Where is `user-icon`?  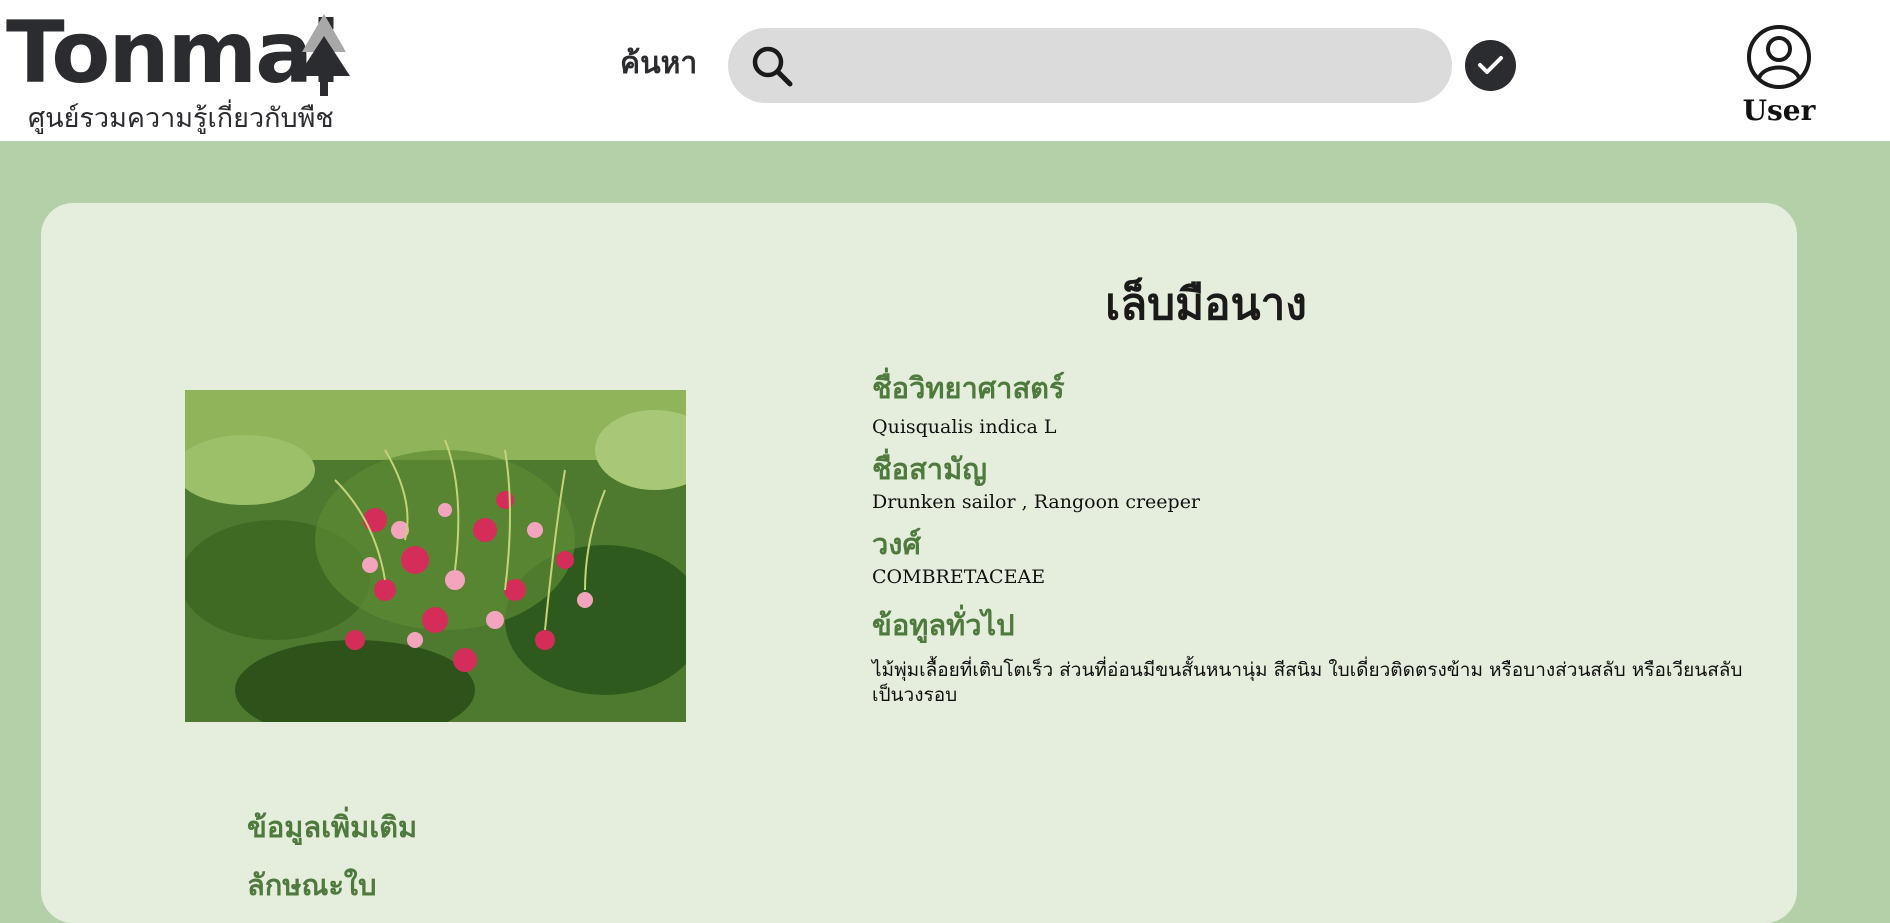 user-icon is located at coordinates (1779, 57).